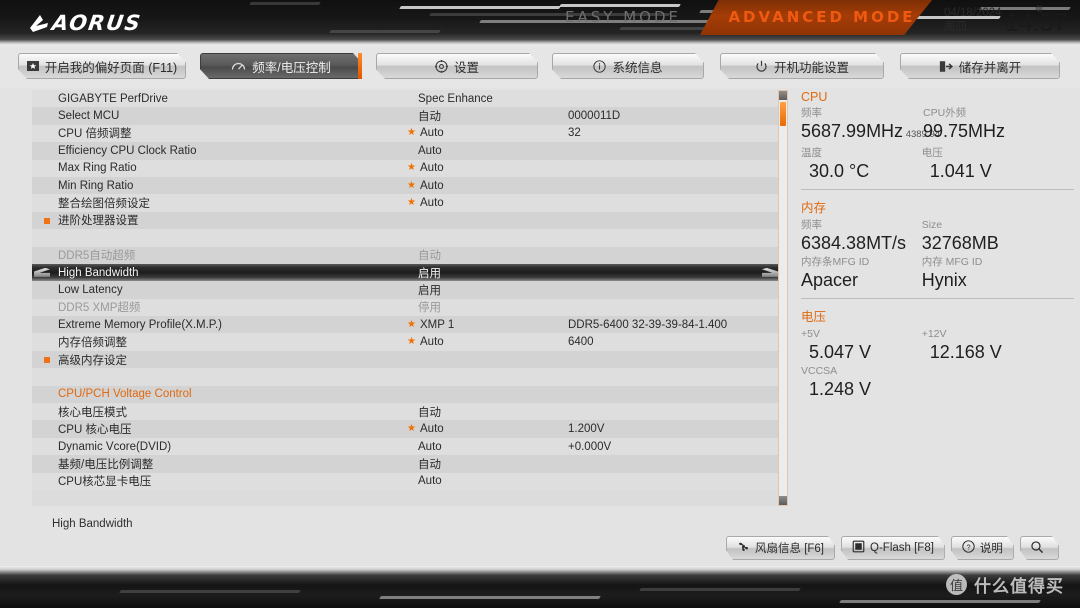 This screenshot has width=1080, height=608. I want to click on tab-system-info: 系统信息, so click(628, 66).